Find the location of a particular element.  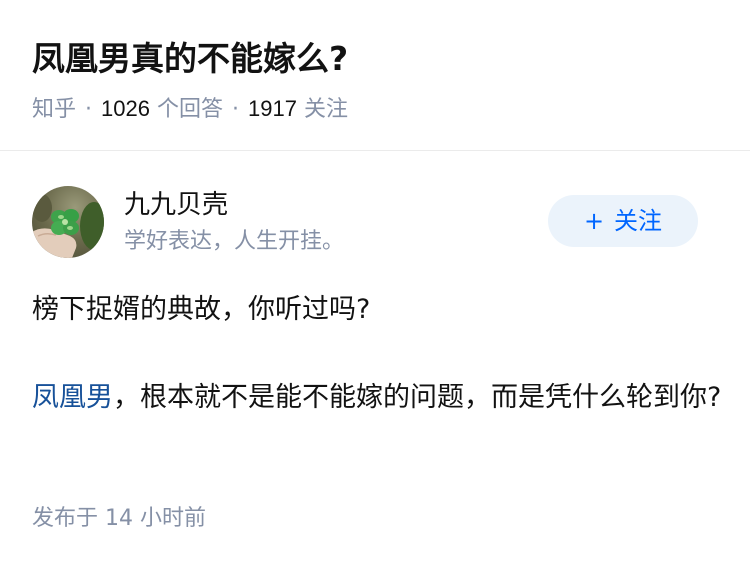

avatar-image is located at coordinates (68, 222).